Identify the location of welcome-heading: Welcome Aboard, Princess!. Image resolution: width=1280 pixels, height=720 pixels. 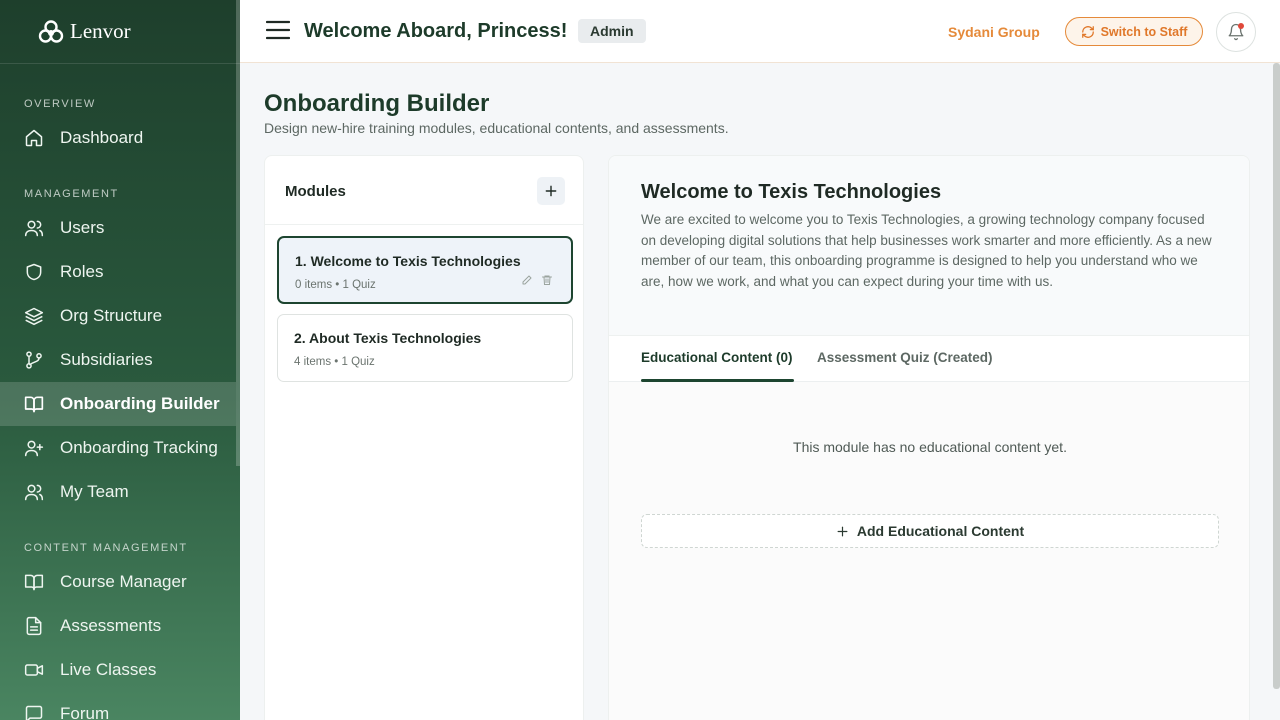
(436, 31).